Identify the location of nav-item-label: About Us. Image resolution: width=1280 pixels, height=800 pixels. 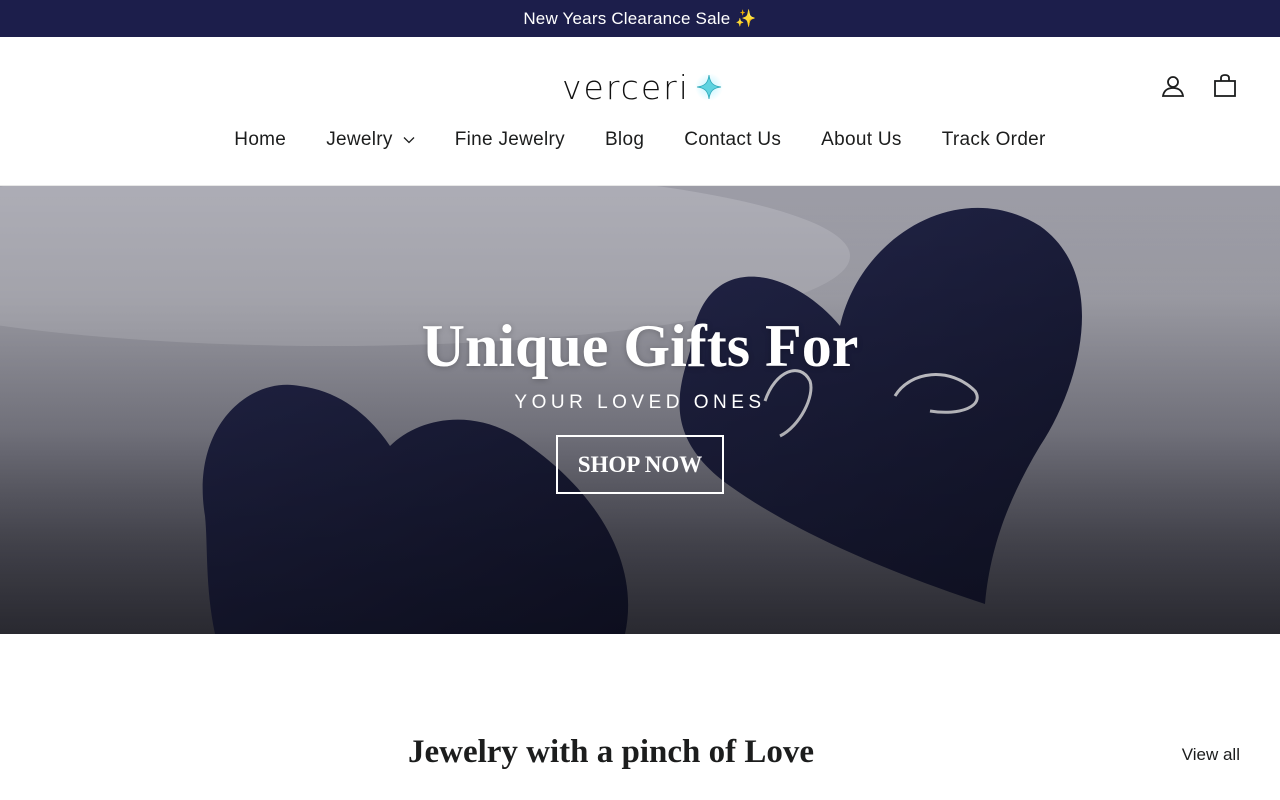
(861, 139).